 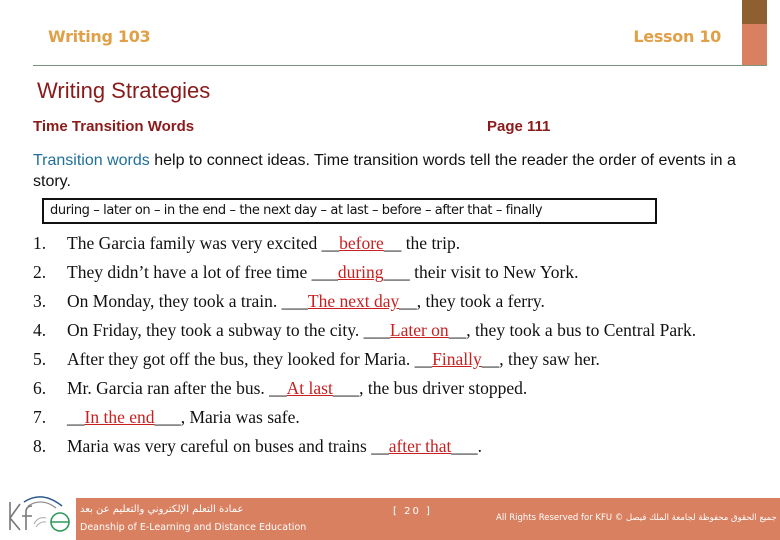 I want to click on header-divider, so click(x=400, y=65).